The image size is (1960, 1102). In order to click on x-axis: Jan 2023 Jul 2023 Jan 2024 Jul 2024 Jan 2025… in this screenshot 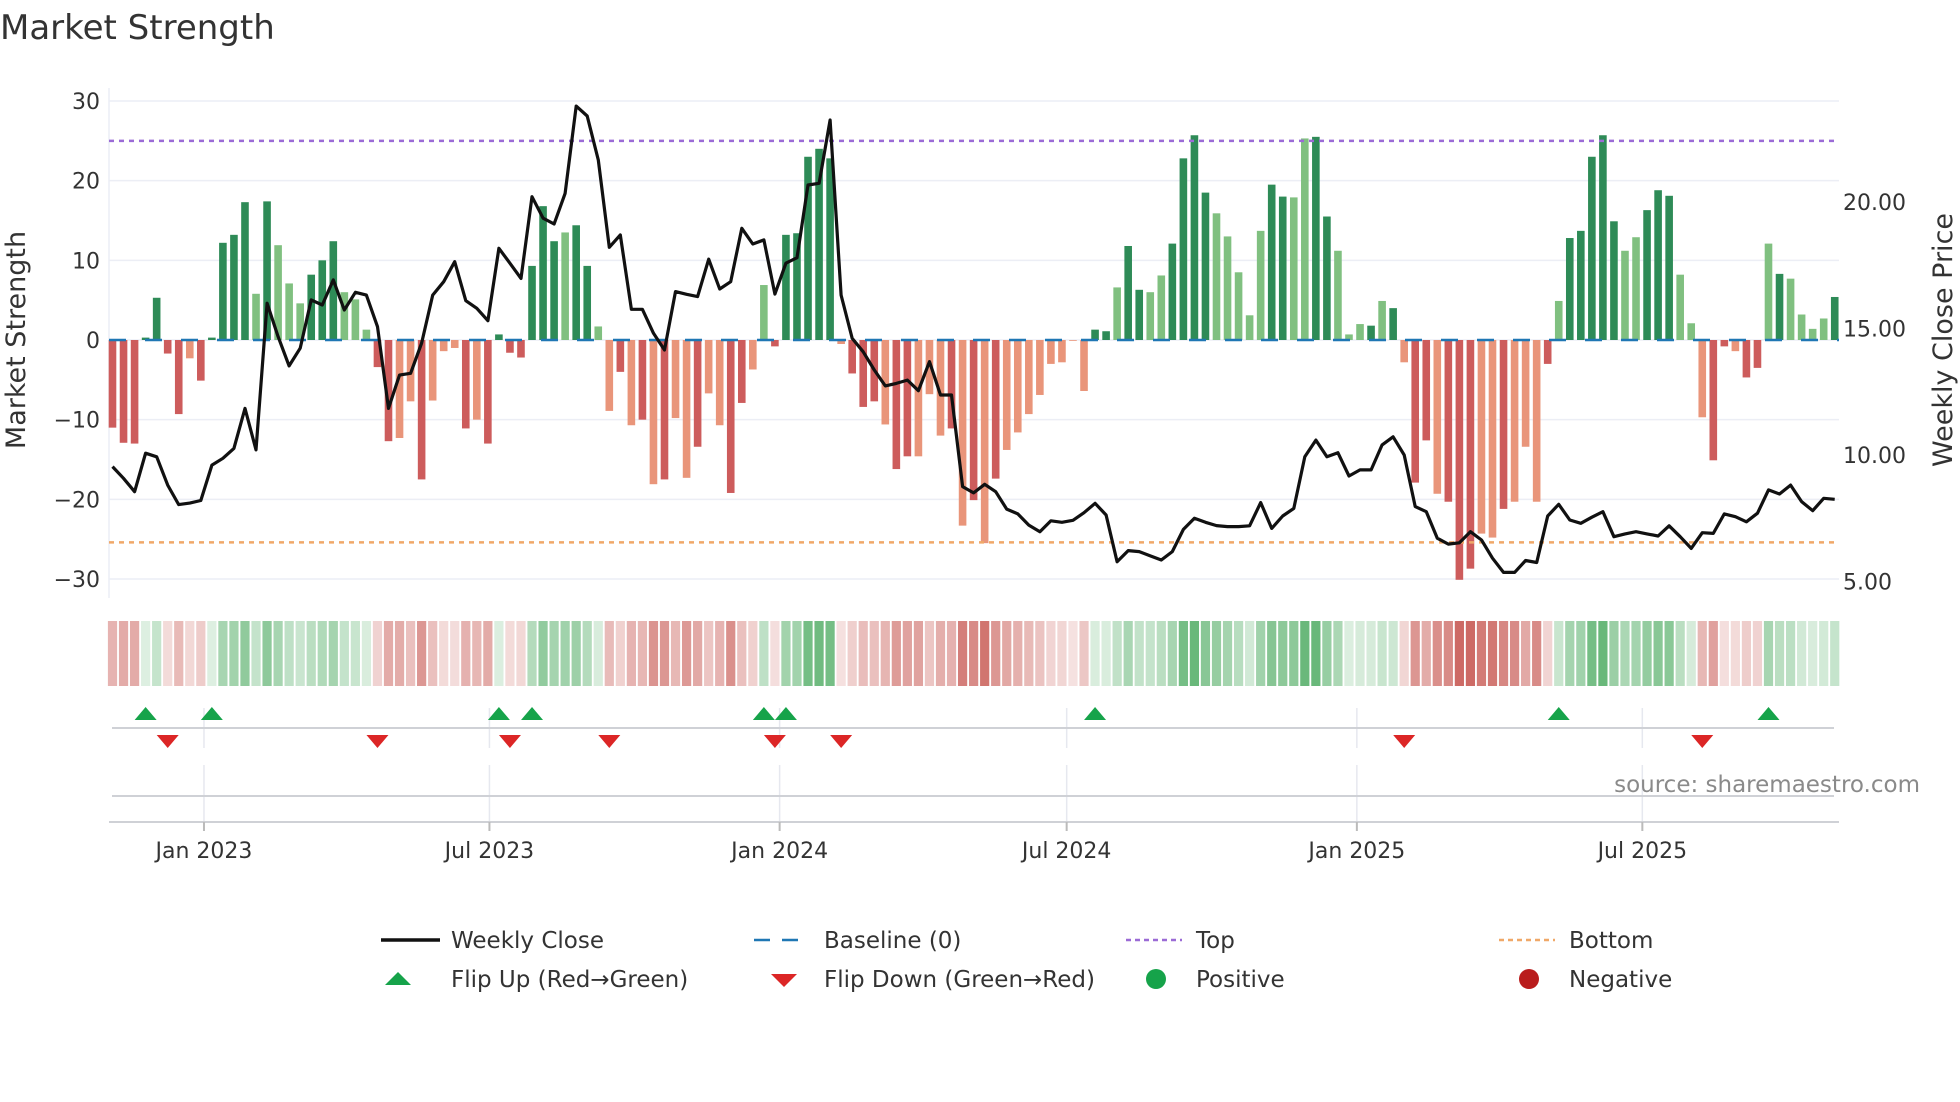, I will do `click(974, 842)`.